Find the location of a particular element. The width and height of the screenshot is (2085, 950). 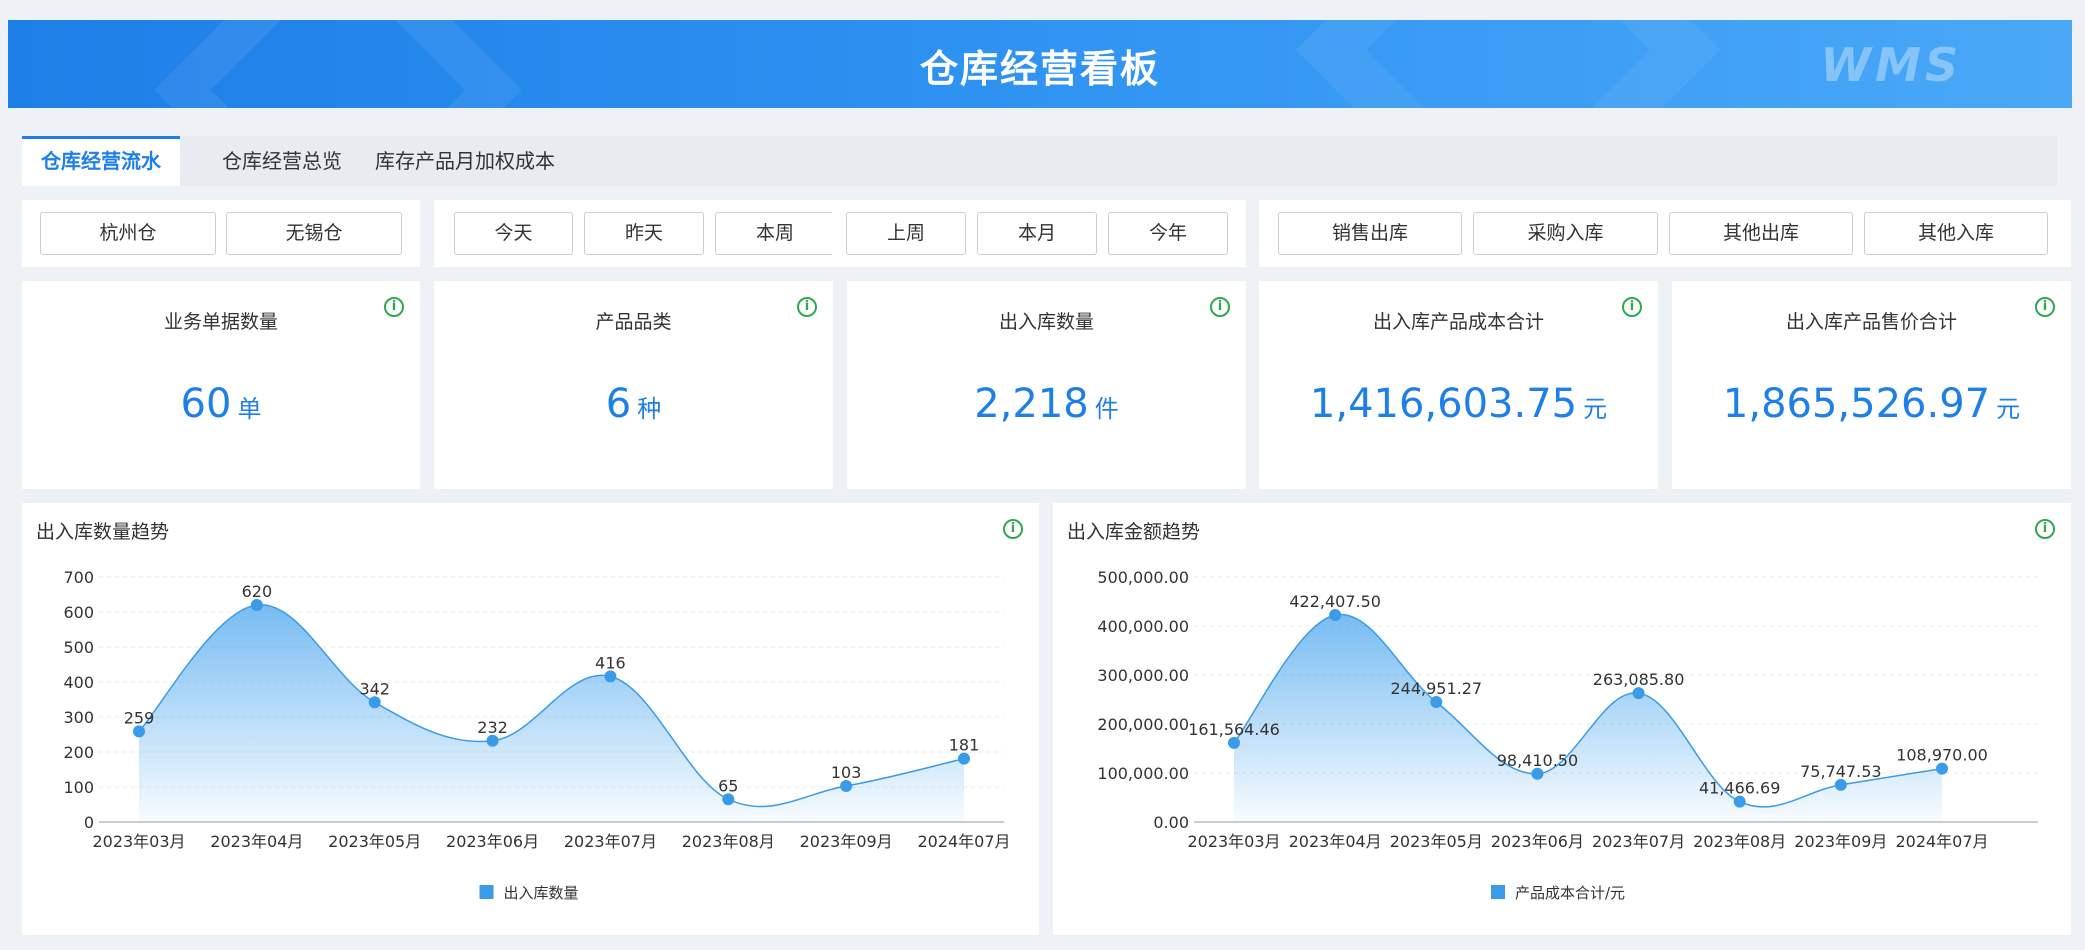

kpi-card-price-total: 出入库产品售价合计 i 1,865,526.97 元 is located at coordinates (1871, 385).